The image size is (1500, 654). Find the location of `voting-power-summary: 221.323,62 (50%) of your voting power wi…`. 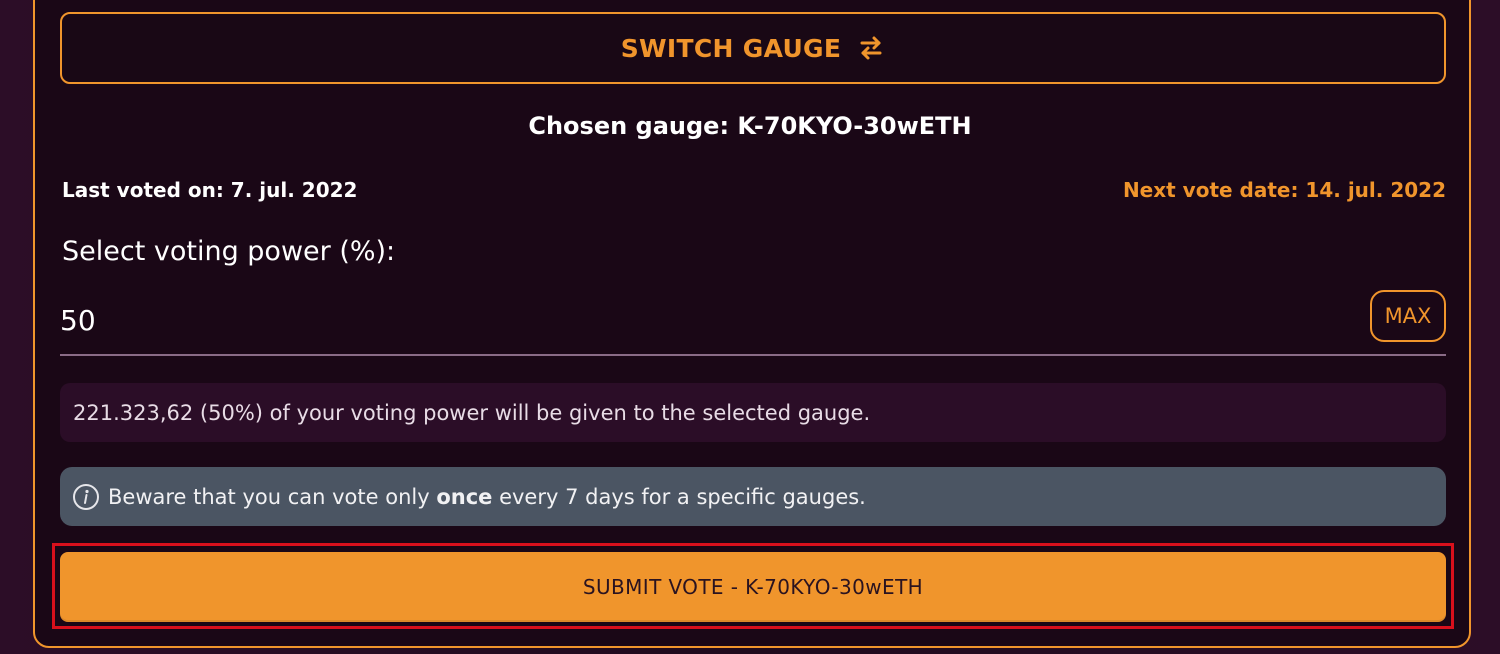

voting-power-summary: 221.323,62 (50%) of your voting power wi… is located at coordinates (753, 412).